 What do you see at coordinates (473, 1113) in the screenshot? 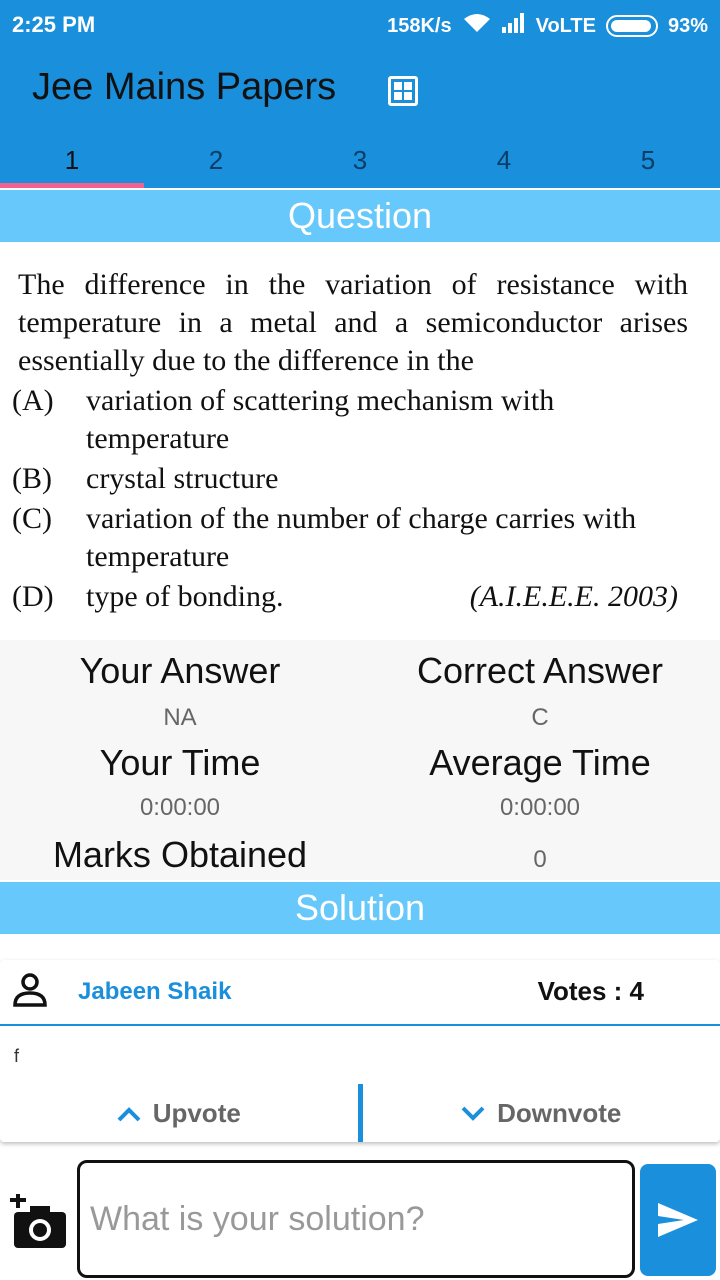
I see `chevron-down-icon` at bounding box center [473, 1113].